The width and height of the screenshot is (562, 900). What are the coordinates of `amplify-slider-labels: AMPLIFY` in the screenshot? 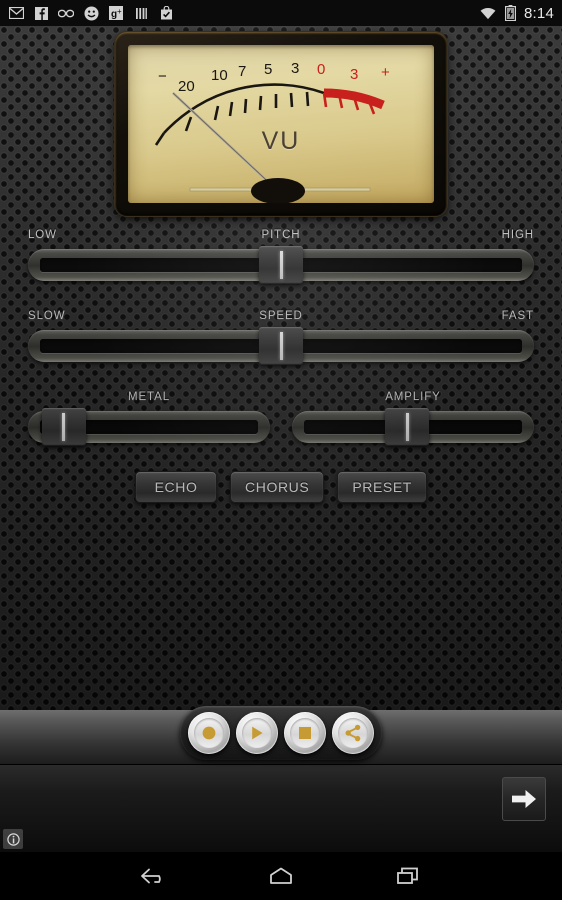 It's located at (413, 399).